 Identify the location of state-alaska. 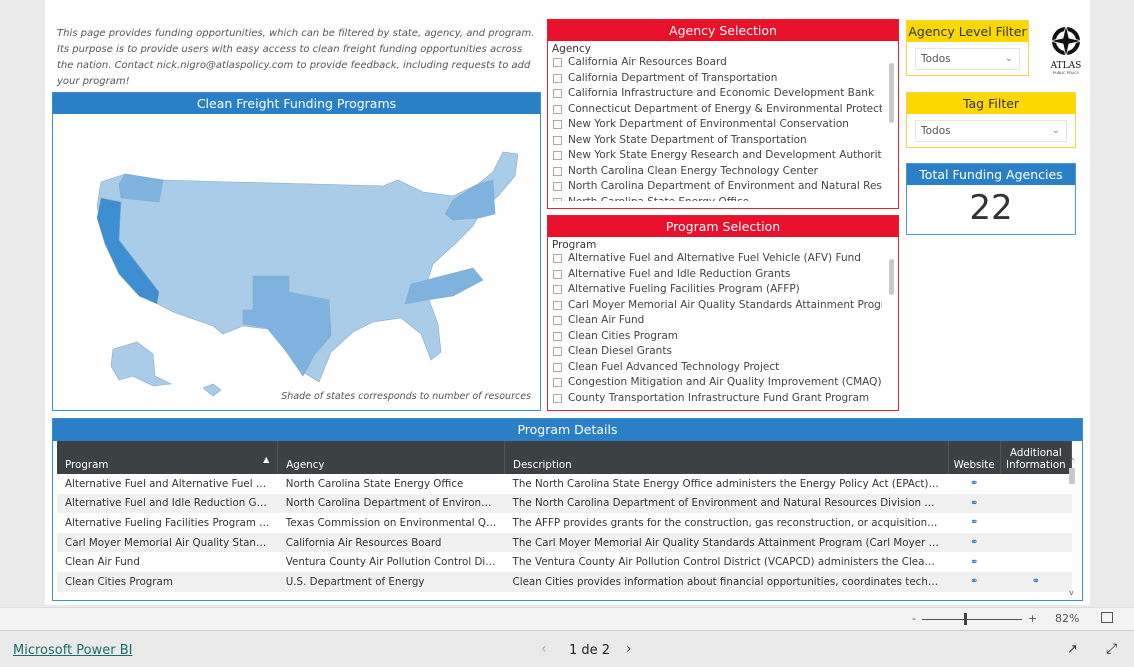
(141, 364).